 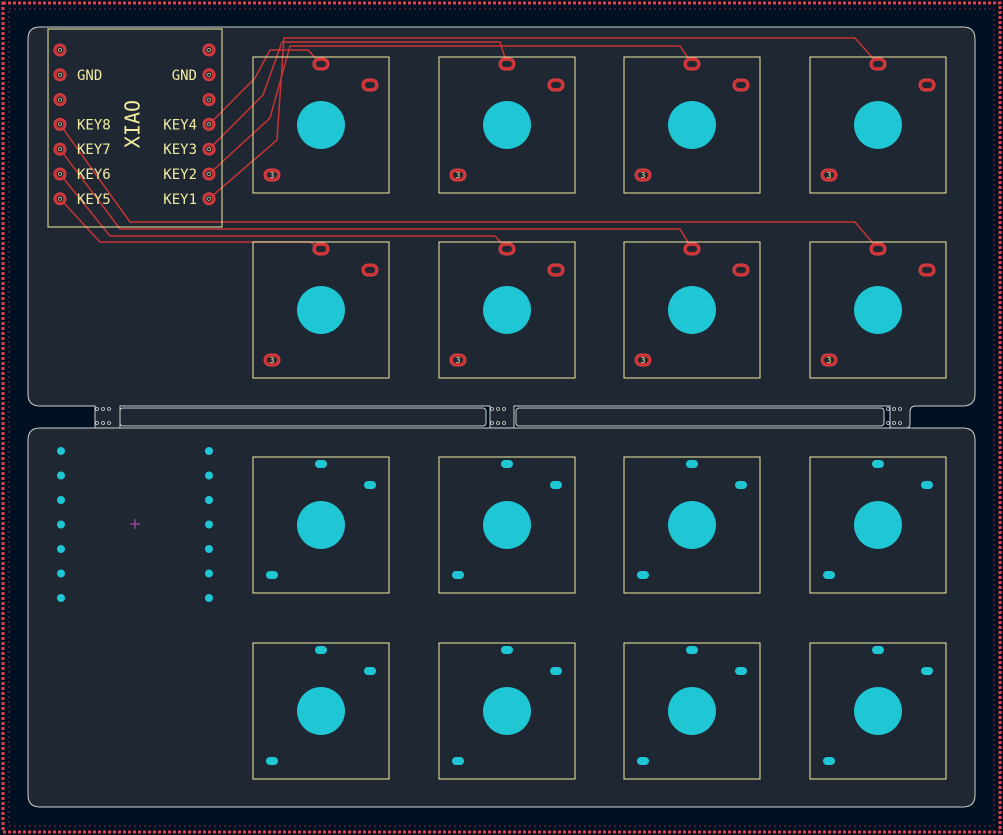 I want to click on mcu-pin-label-left: KEY5, so click(x=94, y=200).